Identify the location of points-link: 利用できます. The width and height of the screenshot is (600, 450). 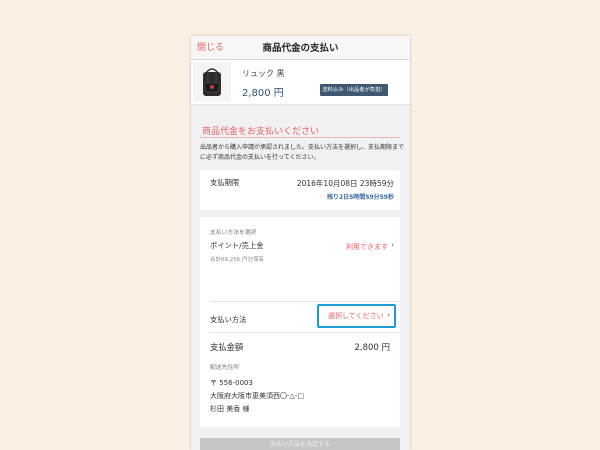
(367, 247).